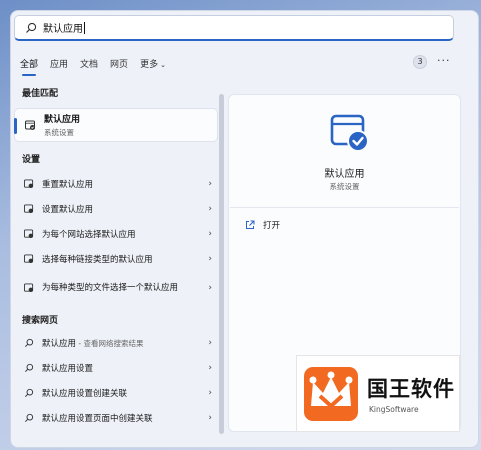  I want to click on watermark-logo: 国王软件 KingSoftware, so click(378, 393).